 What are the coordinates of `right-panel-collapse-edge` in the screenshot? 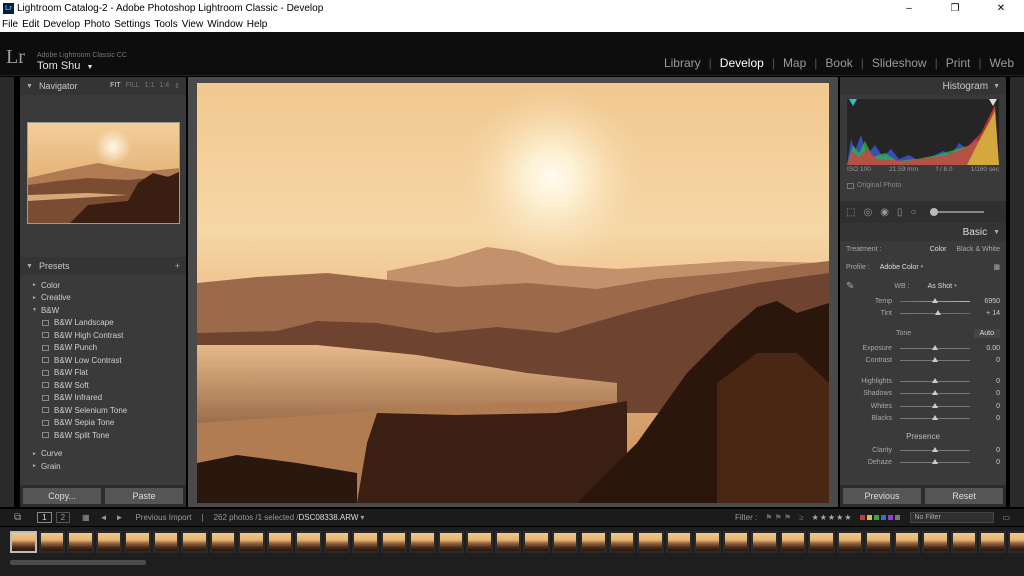 It's located at (1017, 292).